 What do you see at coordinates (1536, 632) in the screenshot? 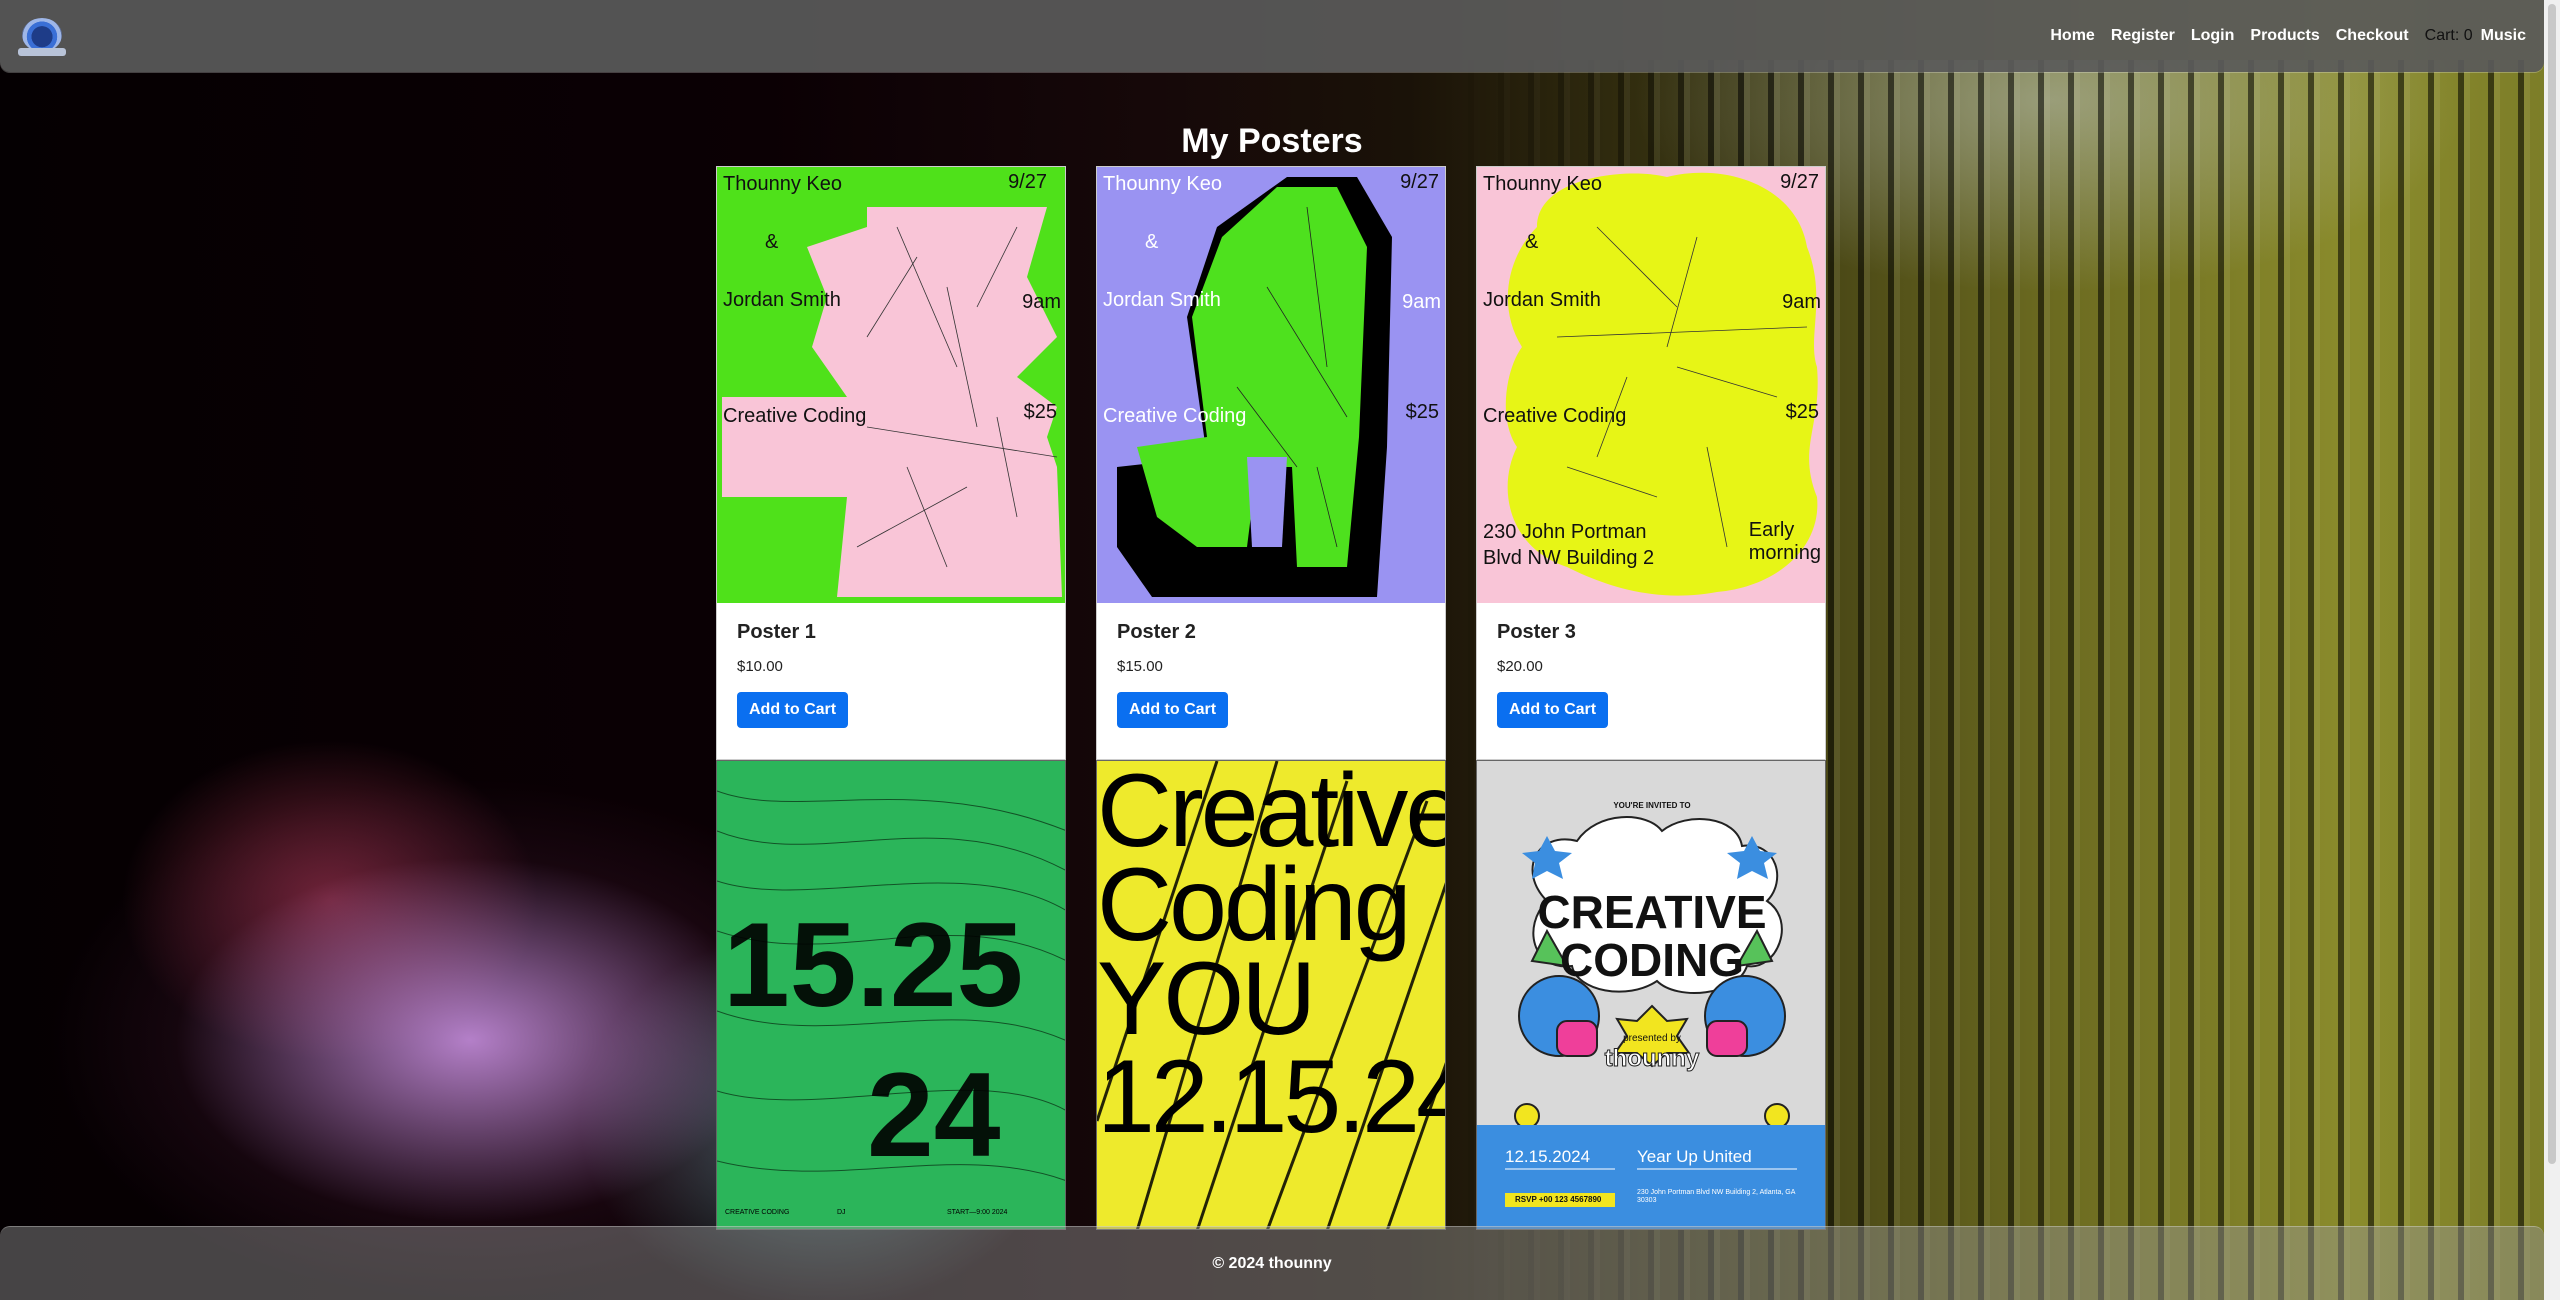
I see `product-name: Poster 3` at bounding box center [1536, 632].